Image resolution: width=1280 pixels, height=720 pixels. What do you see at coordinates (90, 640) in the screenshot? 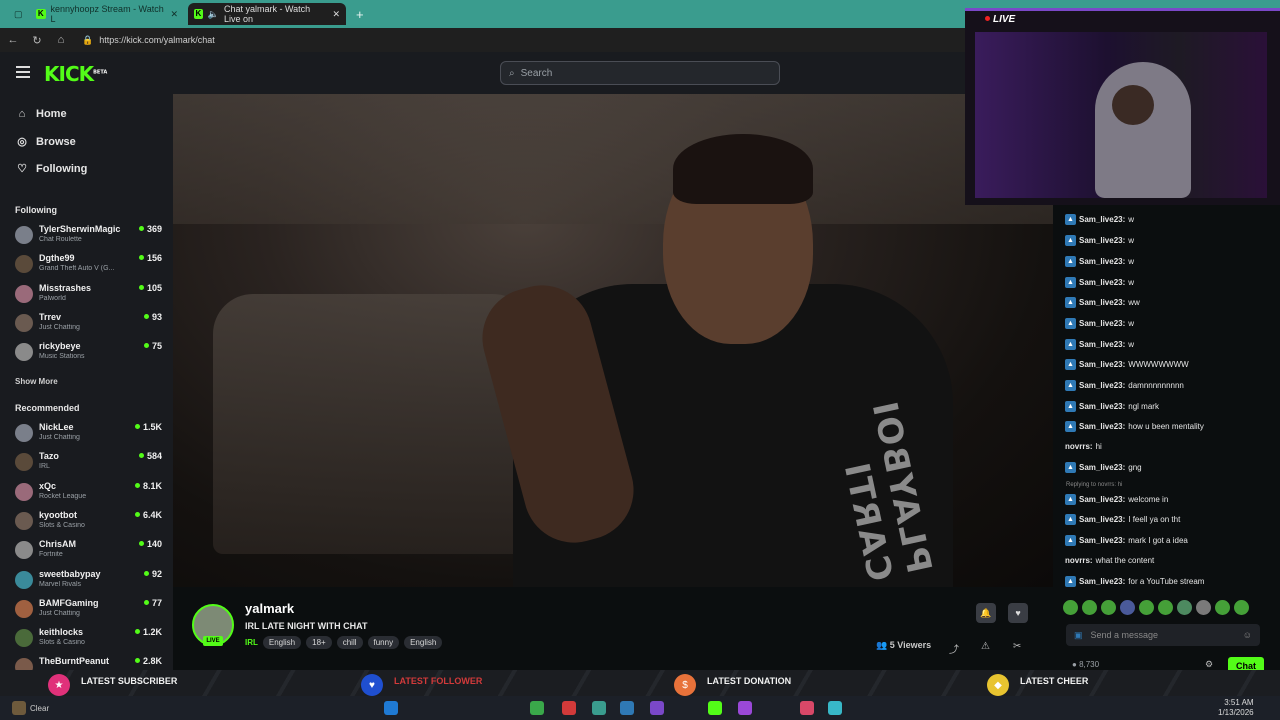
I see `sidebar-channel: keithlocks Slots & Casino 1.2K` at bounding box center [90, 640].